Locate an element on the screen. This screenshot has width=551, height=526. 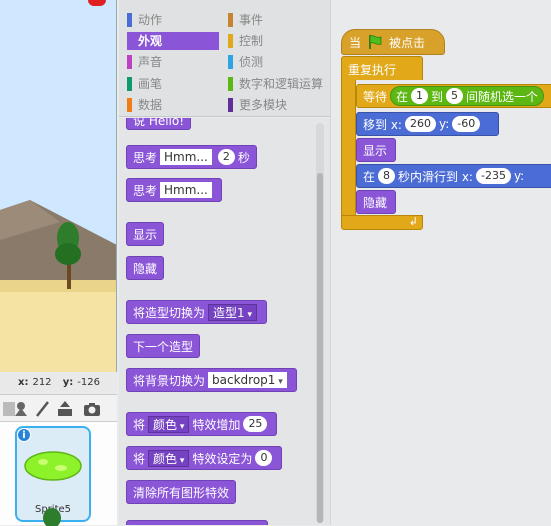
next-costume-block: 下一个造型 is located at coordinates (163, 346).